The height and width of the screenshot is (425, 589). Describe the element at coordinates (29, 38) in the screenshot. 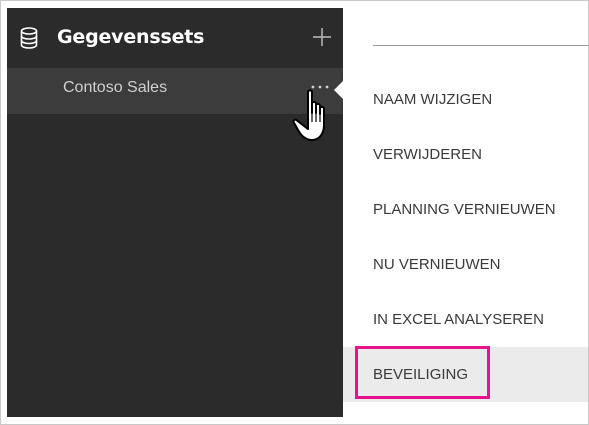

I see `database-icon` at that location.